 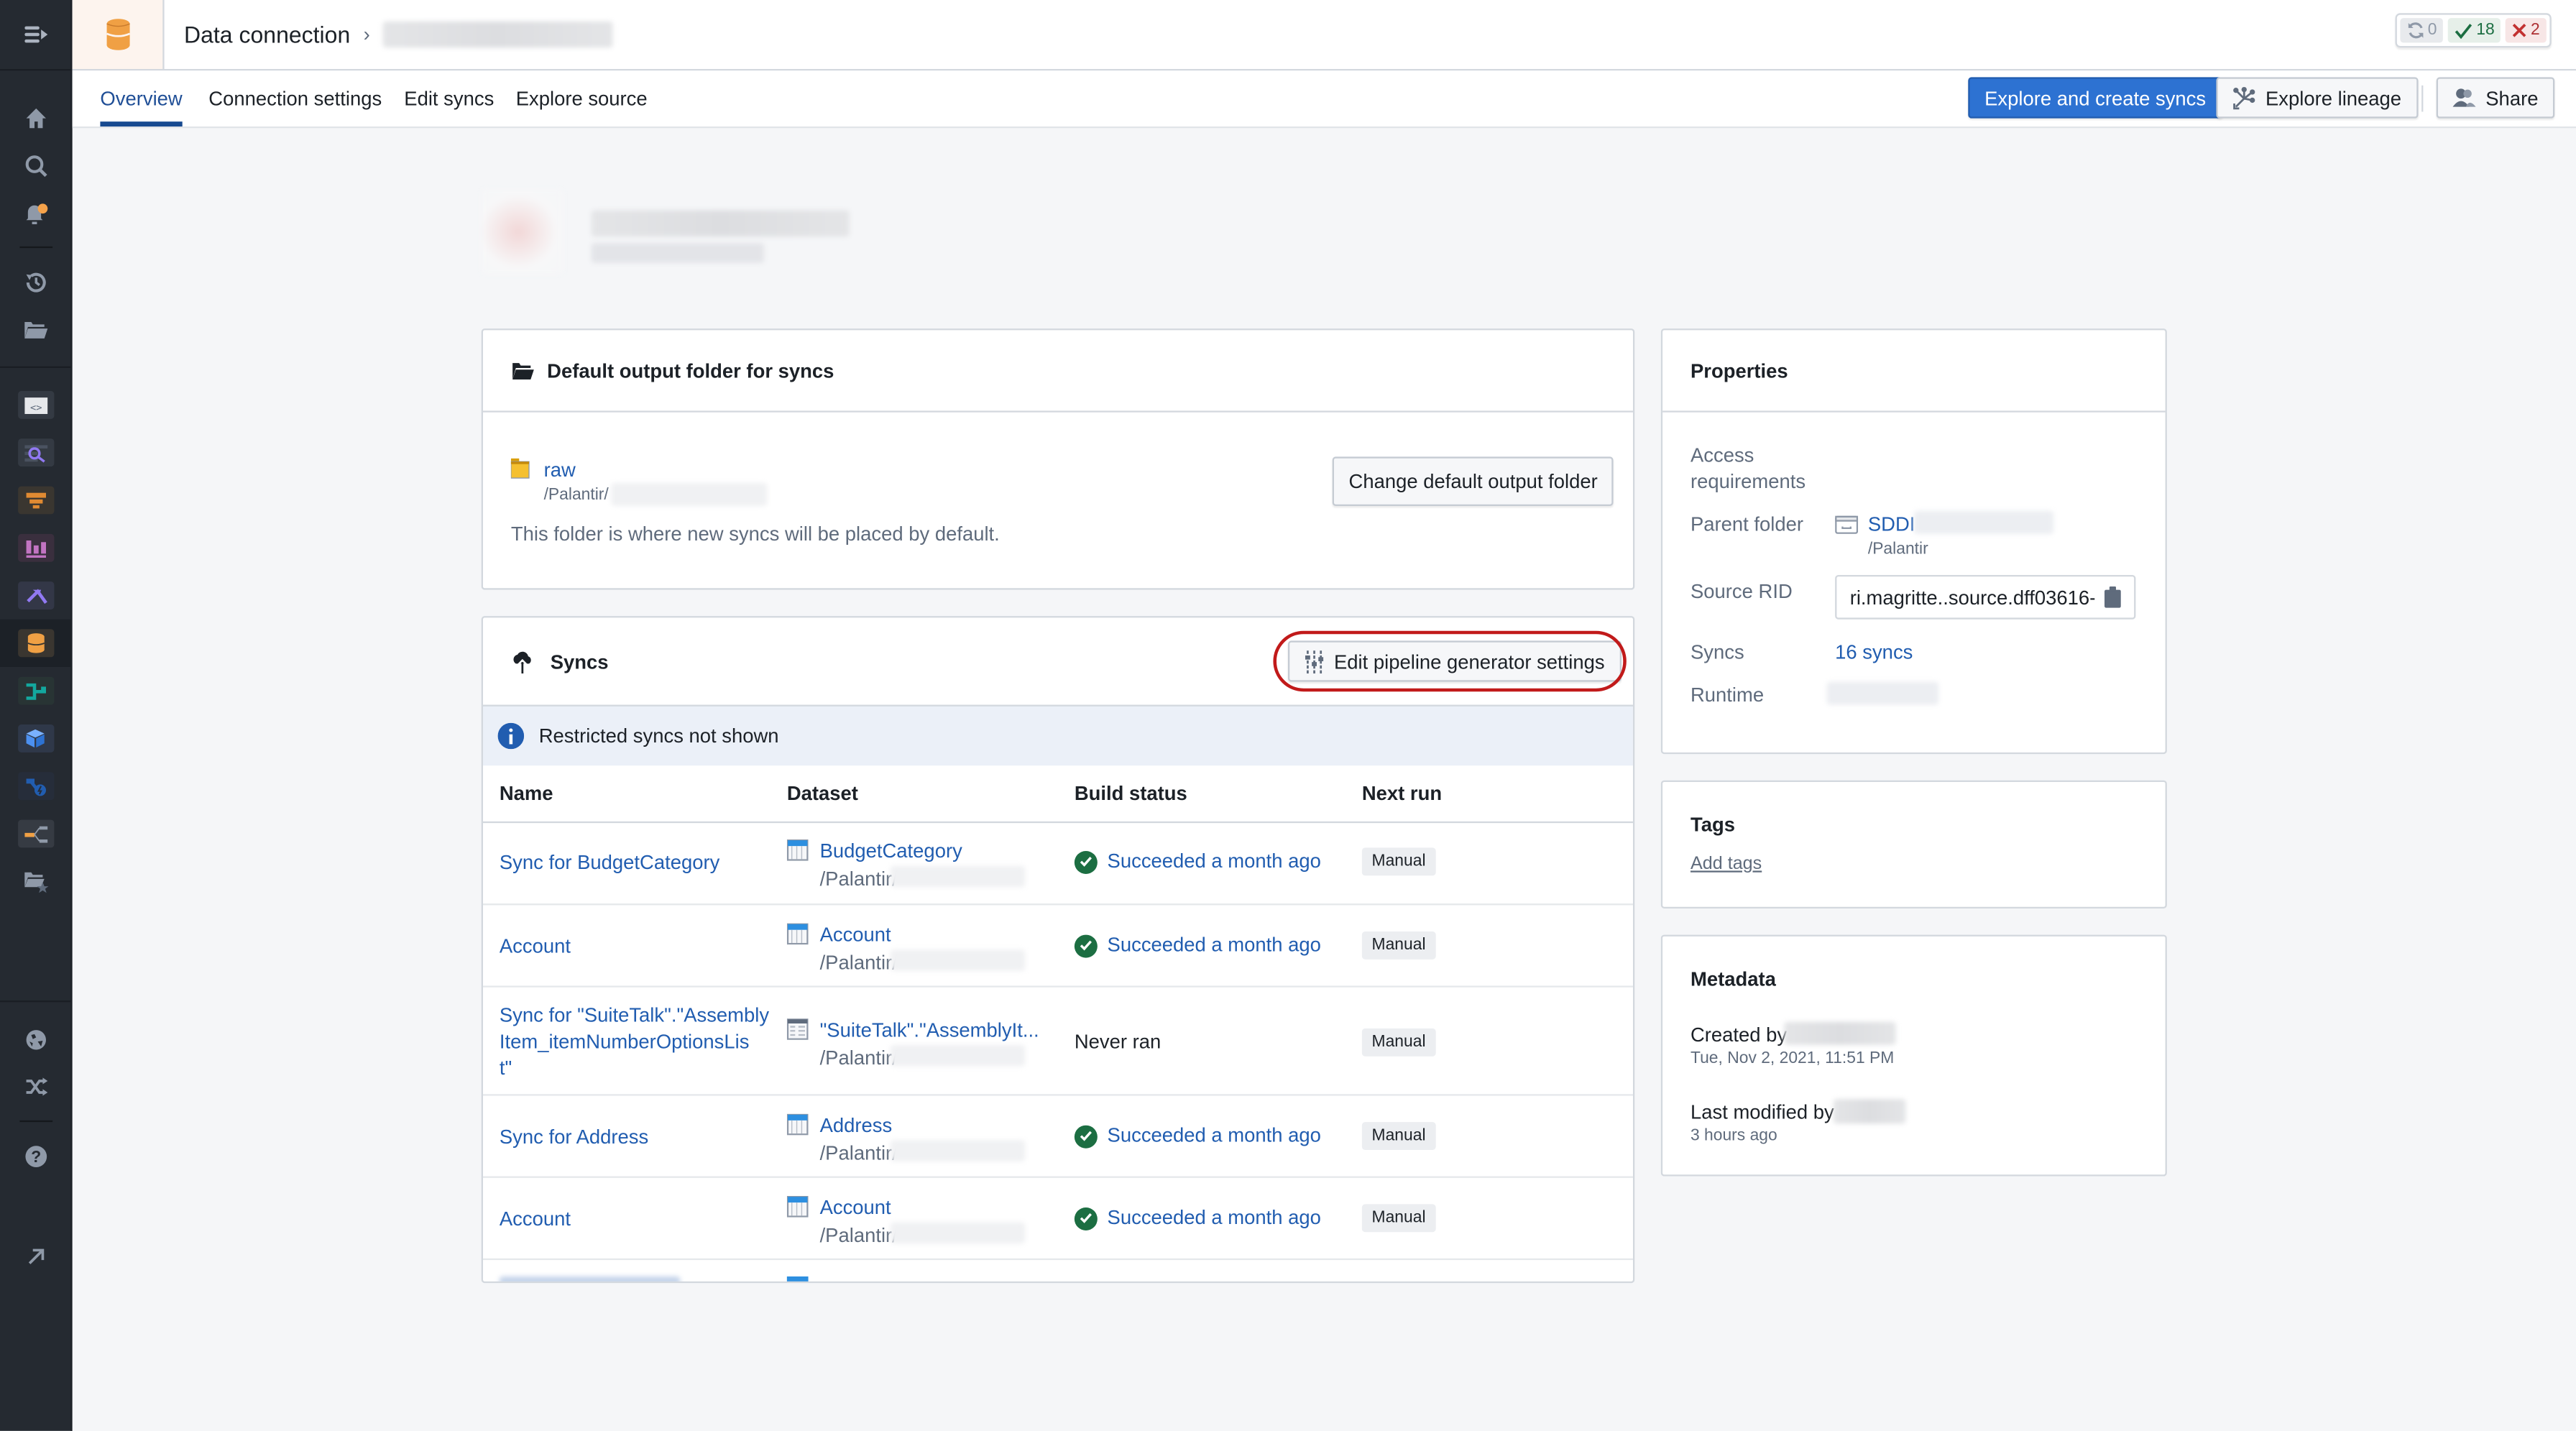 What do you see at coordinates (2112, 597) in the screenshot?
I see `copy-clipboard-icon` at bounding box center [2112, 597].